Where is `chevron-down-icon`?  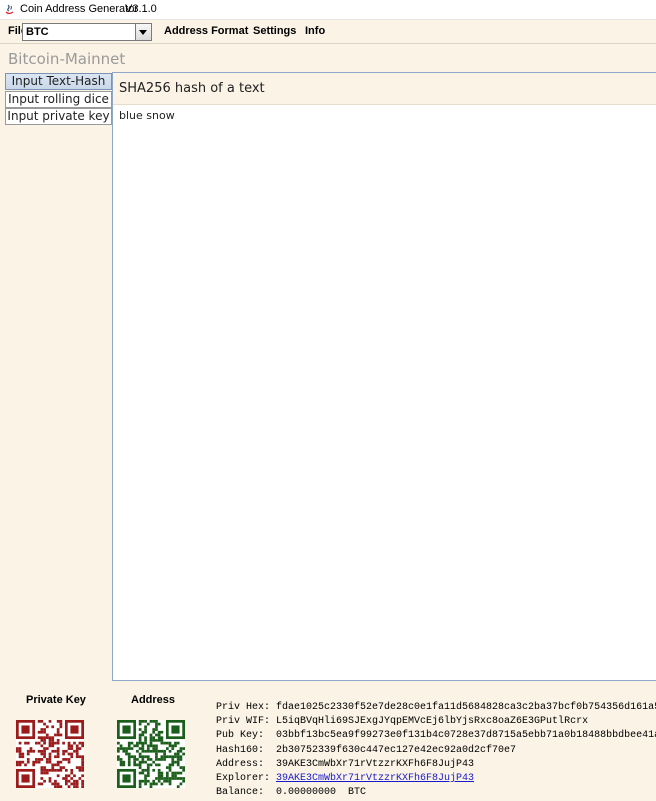 chevron-down-icon is located at coordinates (143, 32).